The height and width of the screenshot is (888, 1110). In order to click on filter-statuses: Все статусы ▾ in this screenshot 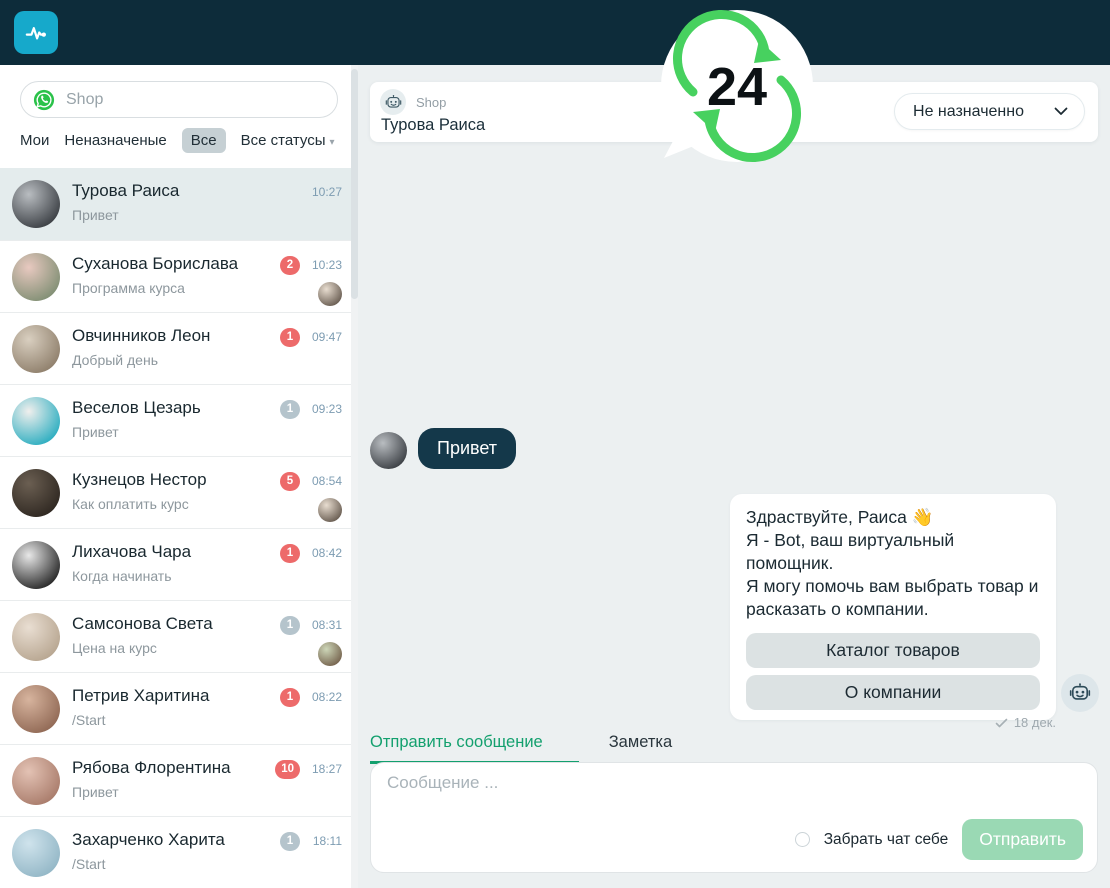, I will do `click(288, 140)`.